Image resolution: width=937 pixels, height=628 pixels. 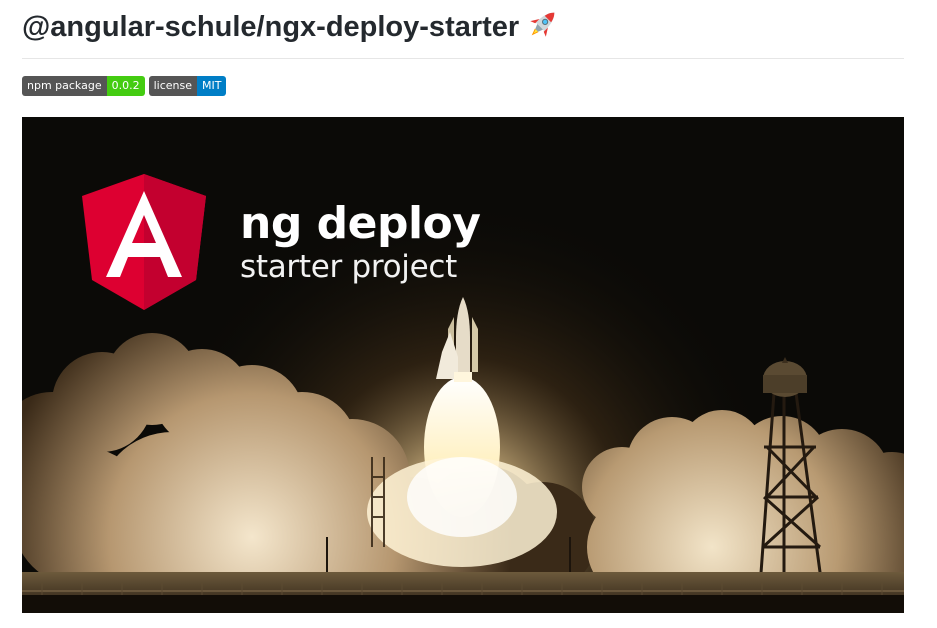 What do you see at coordinates (173, 86) in the screenshot?
I see `license-badge-label: license` at bounding box center [173, 86].